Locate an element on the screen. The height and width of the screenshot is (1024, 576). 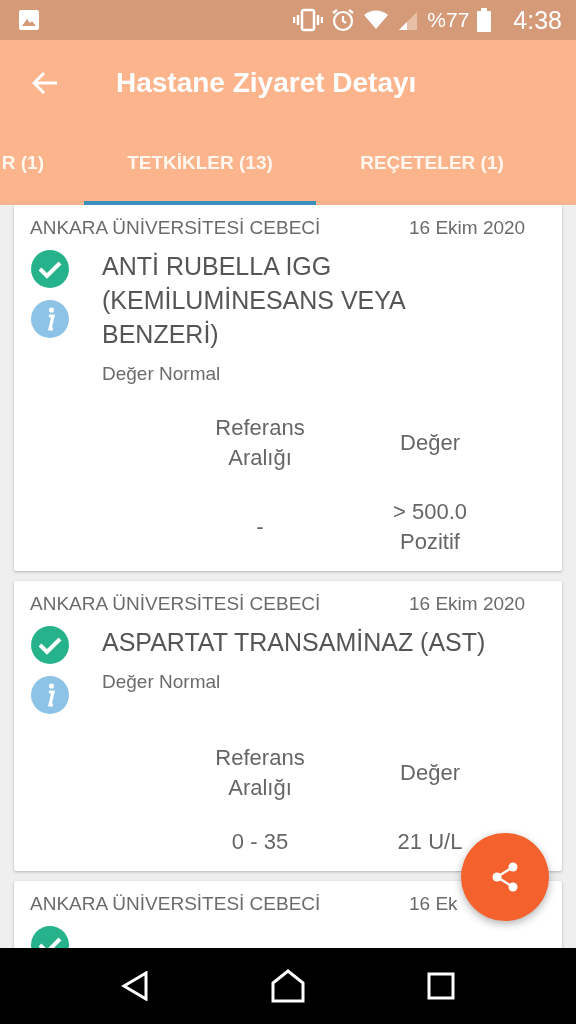
vibrate-icon is located at coordinates (308, 20).